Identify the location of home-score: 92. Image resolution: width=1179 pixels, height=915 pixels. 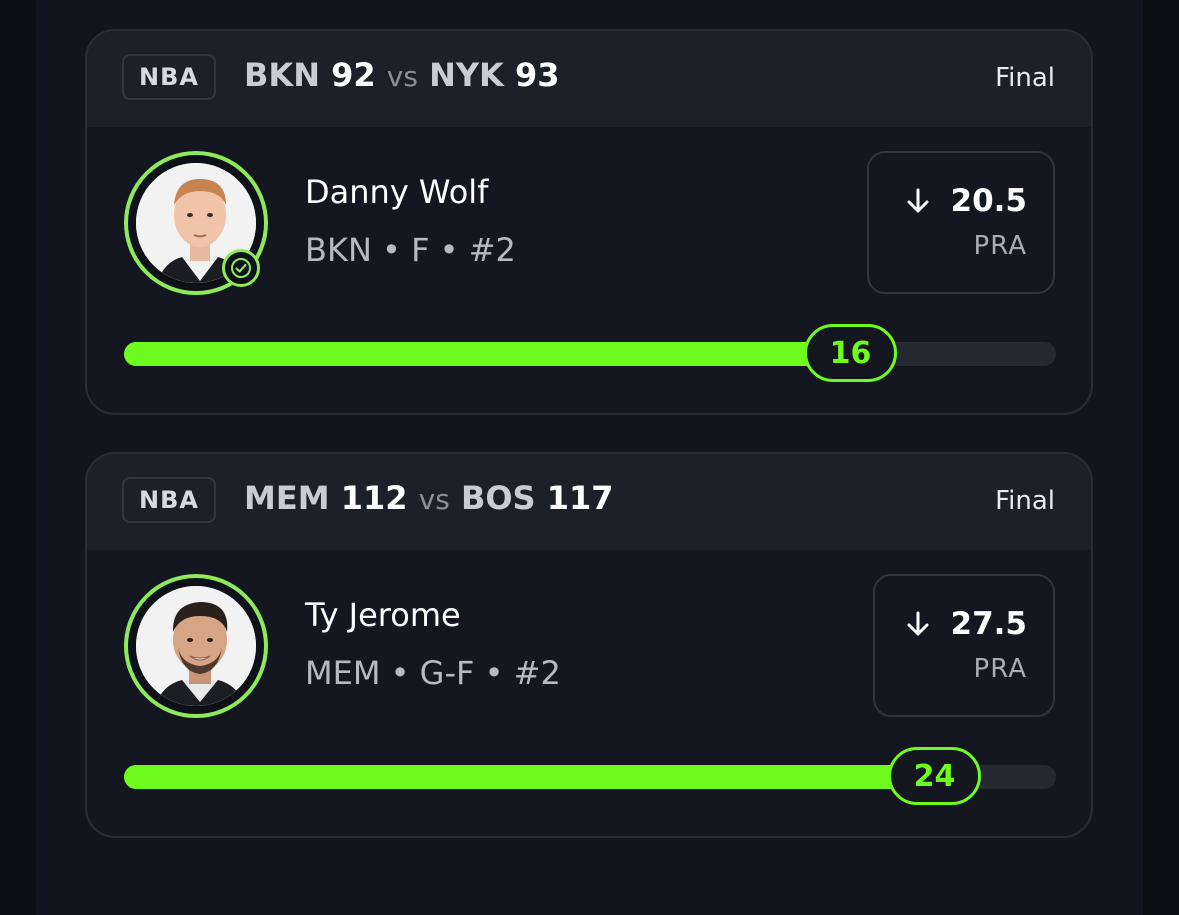
(353, 75).